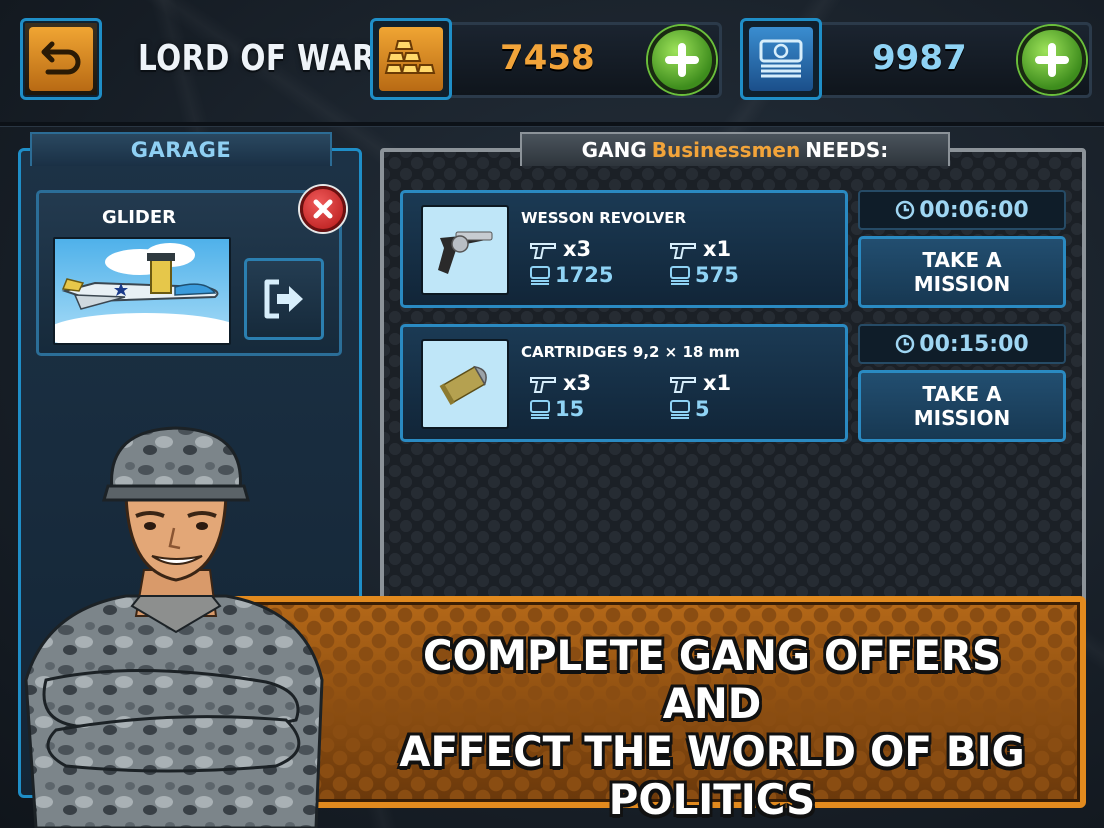 The width and height of the screenshot is (1104, 828). What do you see at coordinates (919, 58) in the screenshot?
I see `cash-value: 9987` at bounding box center [919, 58].